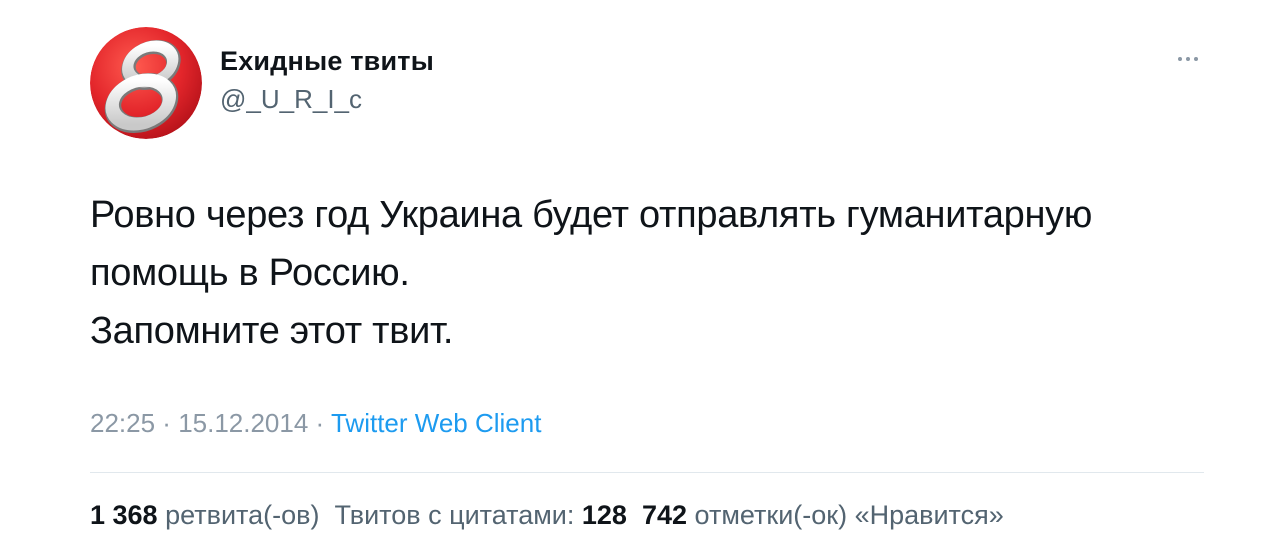 This screenshot has height=551, width=1280. I want to click on retweets-stat: 1 368 ретвита(-ов), so click(204, 515).